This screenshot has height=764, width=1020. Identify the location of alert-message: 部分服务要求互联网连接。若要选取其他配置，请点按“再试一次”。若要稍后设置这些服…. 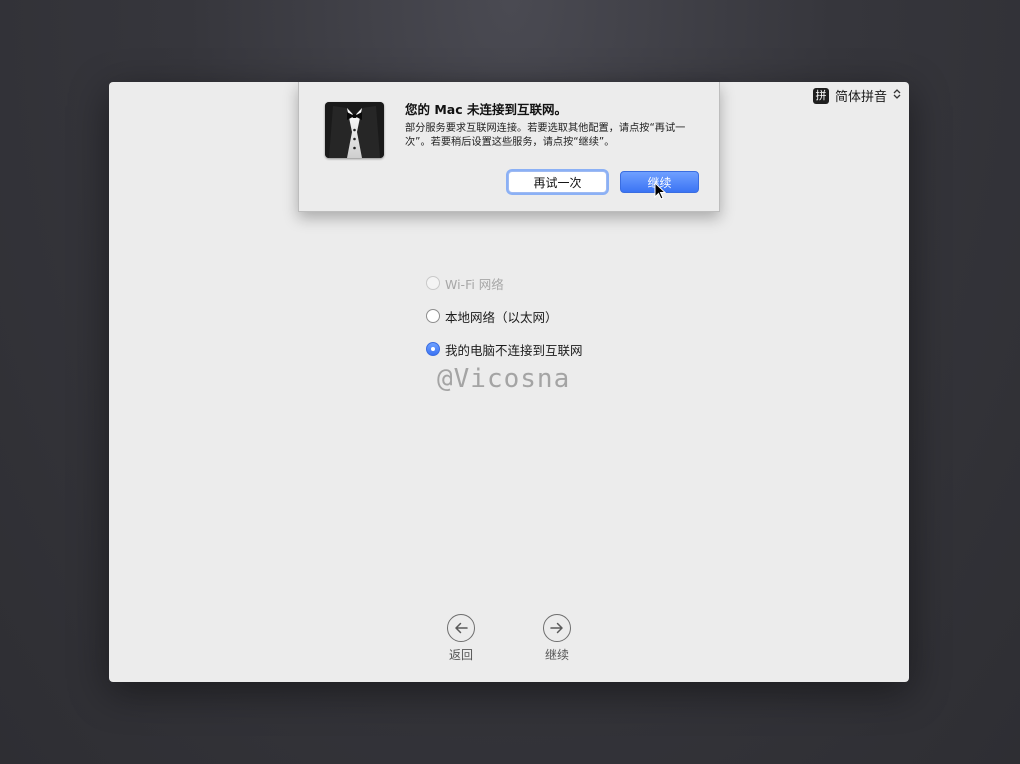
(545, 135).